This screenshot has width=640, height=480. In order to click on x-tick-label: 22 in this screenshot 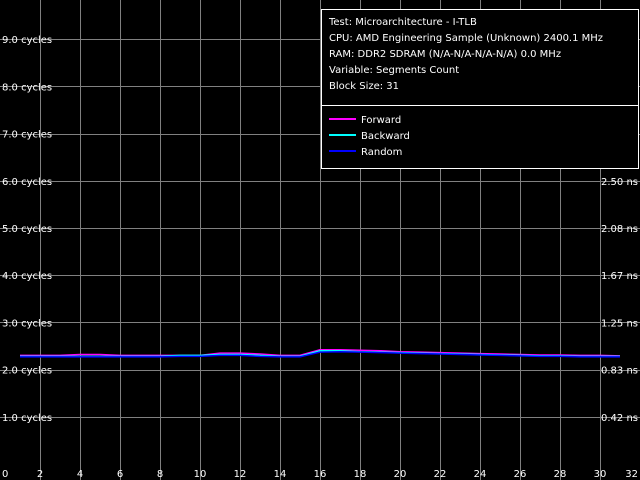, I will do `click(440, 474)`.